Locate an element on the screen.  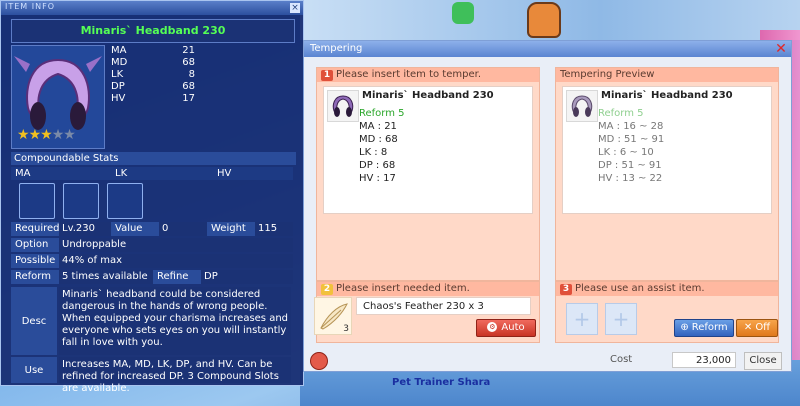
step1-header: 1 Please insert item to temper. is located at coordinates (428, 75).